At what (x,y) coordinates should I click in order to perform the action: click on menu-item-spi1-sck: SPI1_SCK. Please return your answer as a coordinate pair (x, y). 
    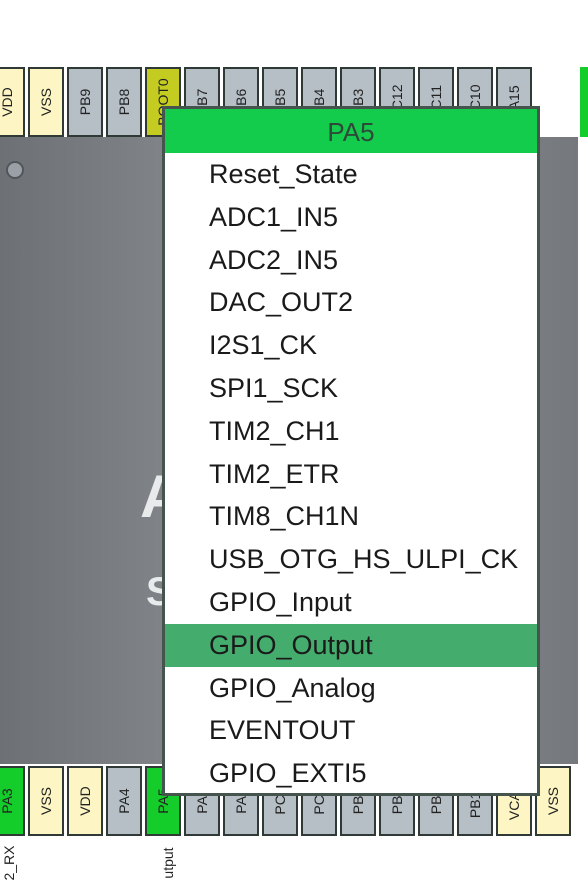
    Looking at the image, I should click on (351, 388).